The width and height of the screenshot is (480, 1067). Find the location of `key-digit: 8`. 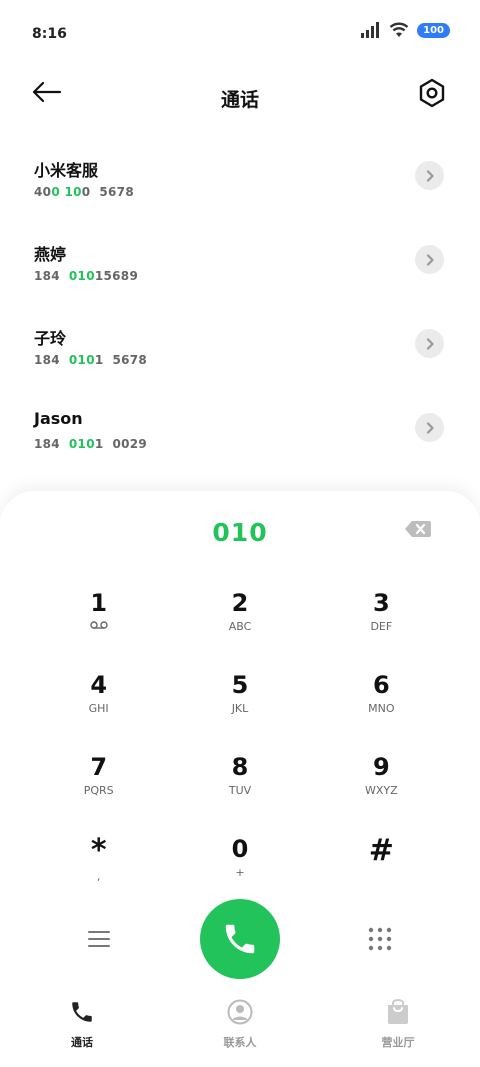

key-digit: 8 is located at coordinates (240, 767).